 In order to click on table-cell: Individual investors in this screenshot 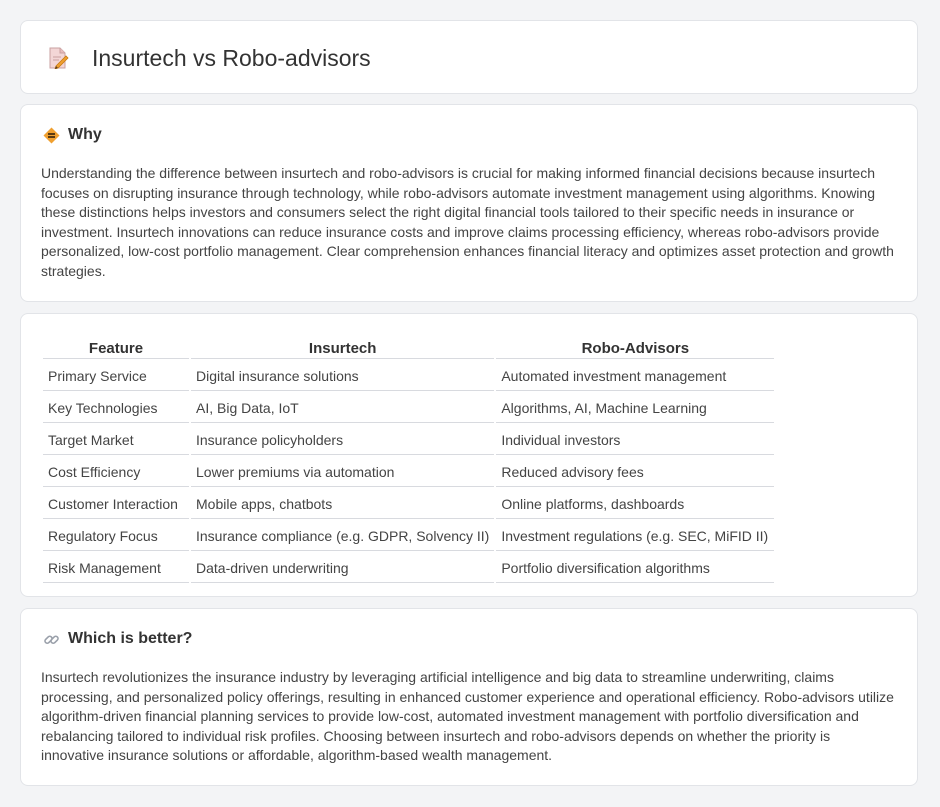, I will do `click(635, 440)`.